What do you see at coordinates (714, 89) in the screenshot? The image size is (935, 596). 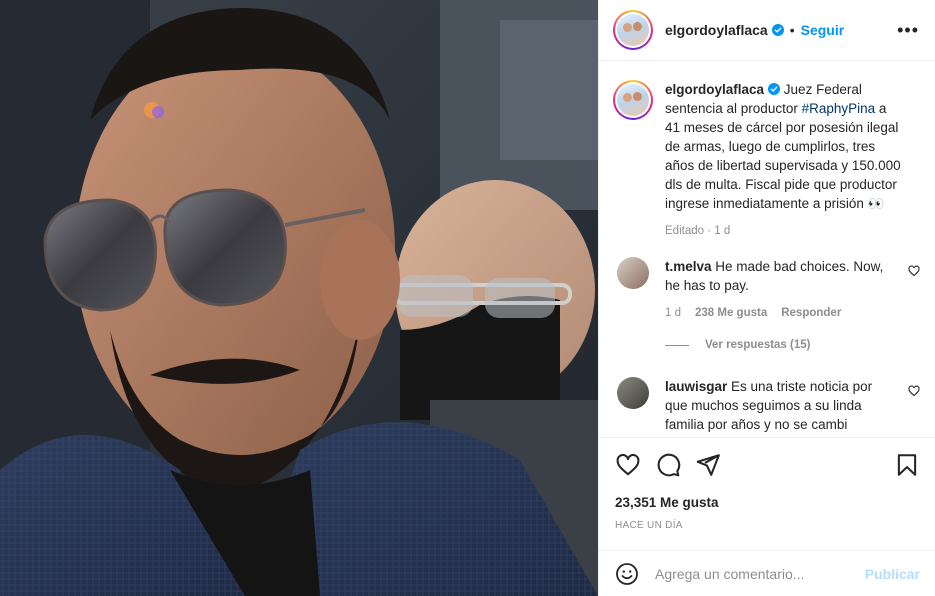 I see `caption-username: elgordoylaflaca` at bounding box center [714, 89].